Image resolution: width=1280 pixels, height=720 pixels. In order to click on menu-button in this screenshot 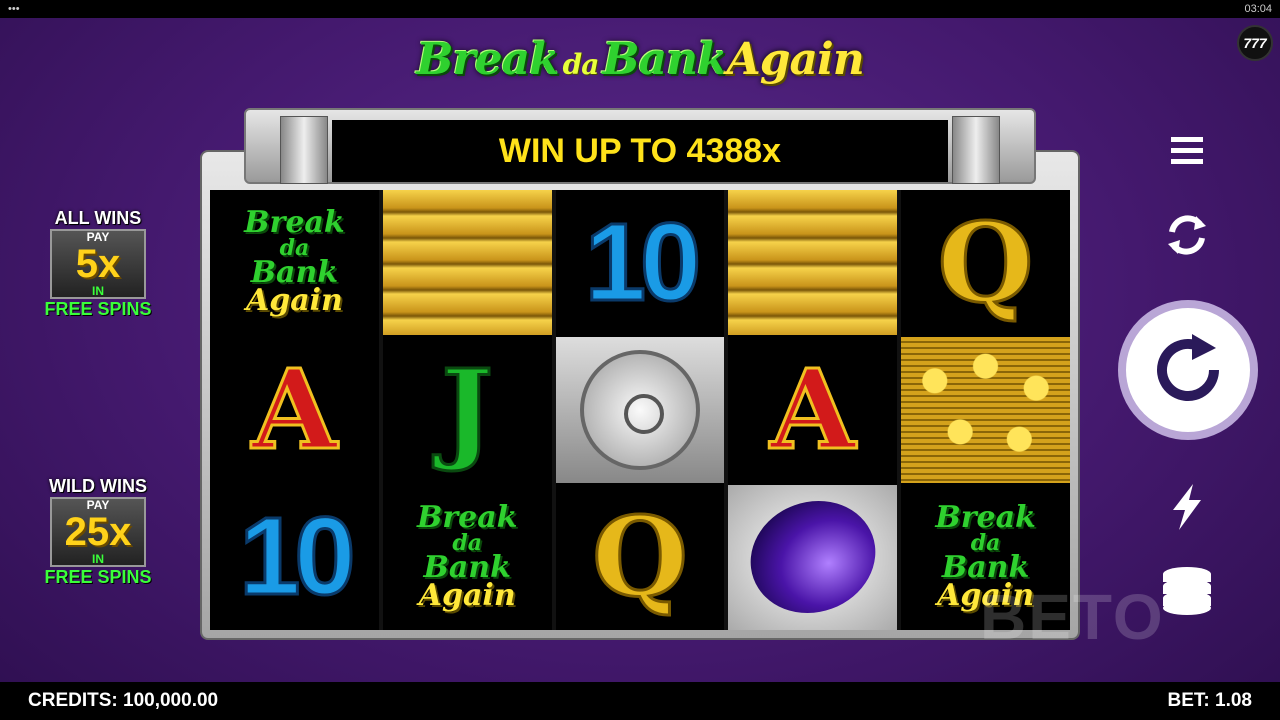, I will do `click(1187, 151)`.